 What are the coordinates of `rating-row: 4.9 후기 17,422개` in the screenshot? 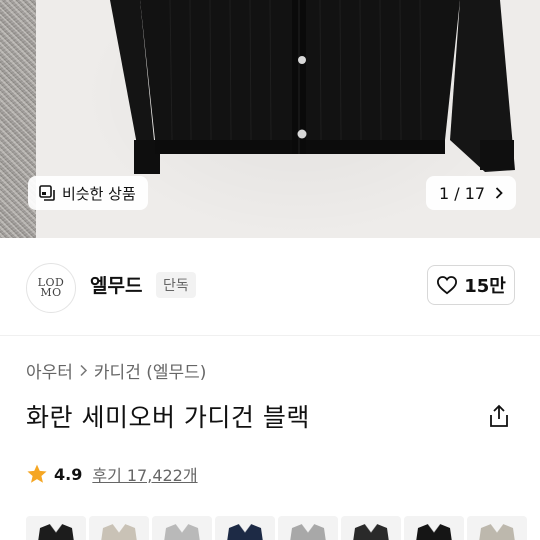 It's located at (112, 474).